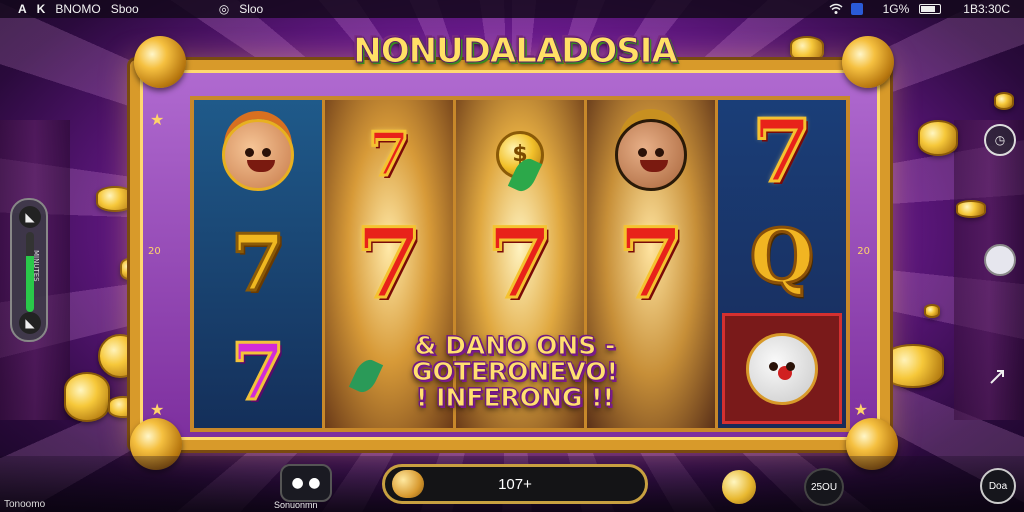 This screenshot has height=512, width=1024. I want to click on panel-bottom-button: ◣, so click(30, 323).